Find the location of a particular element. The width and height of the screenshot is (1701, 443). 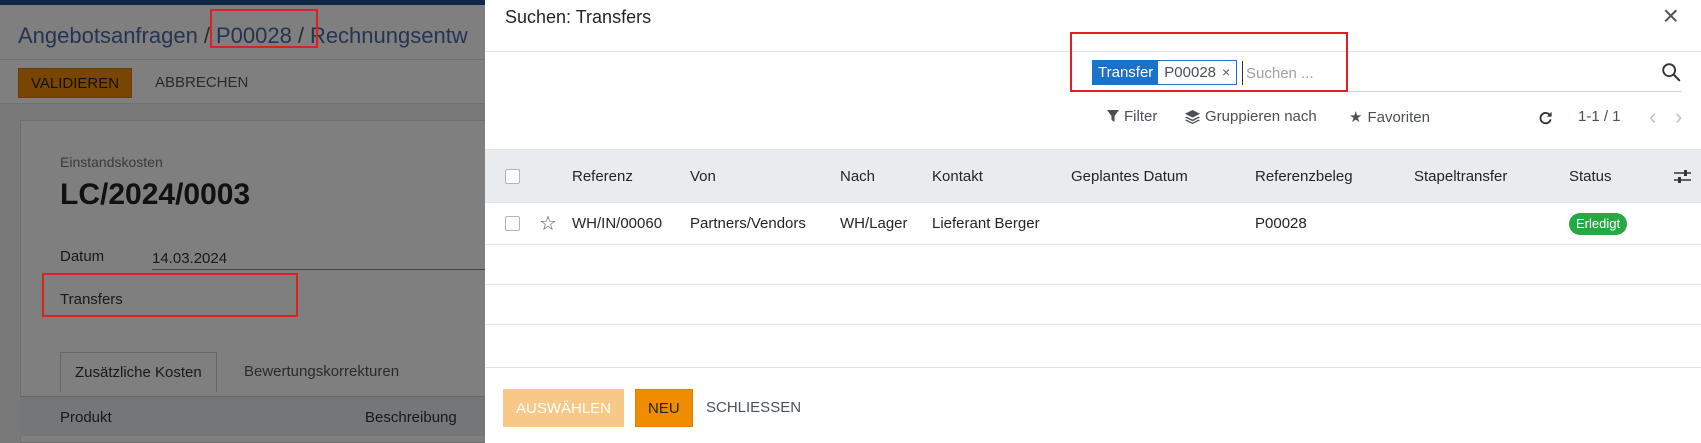

annotation-box-search-facet is located at coordinates (1209, 62).